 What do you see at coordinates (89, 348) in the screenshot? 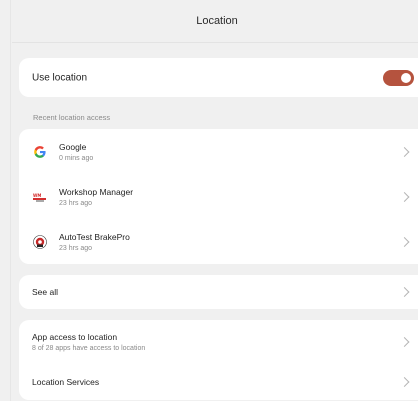
I see `app-access-subtitle: 8 of 28 apps have access to location` at bounding box center [89, 348].